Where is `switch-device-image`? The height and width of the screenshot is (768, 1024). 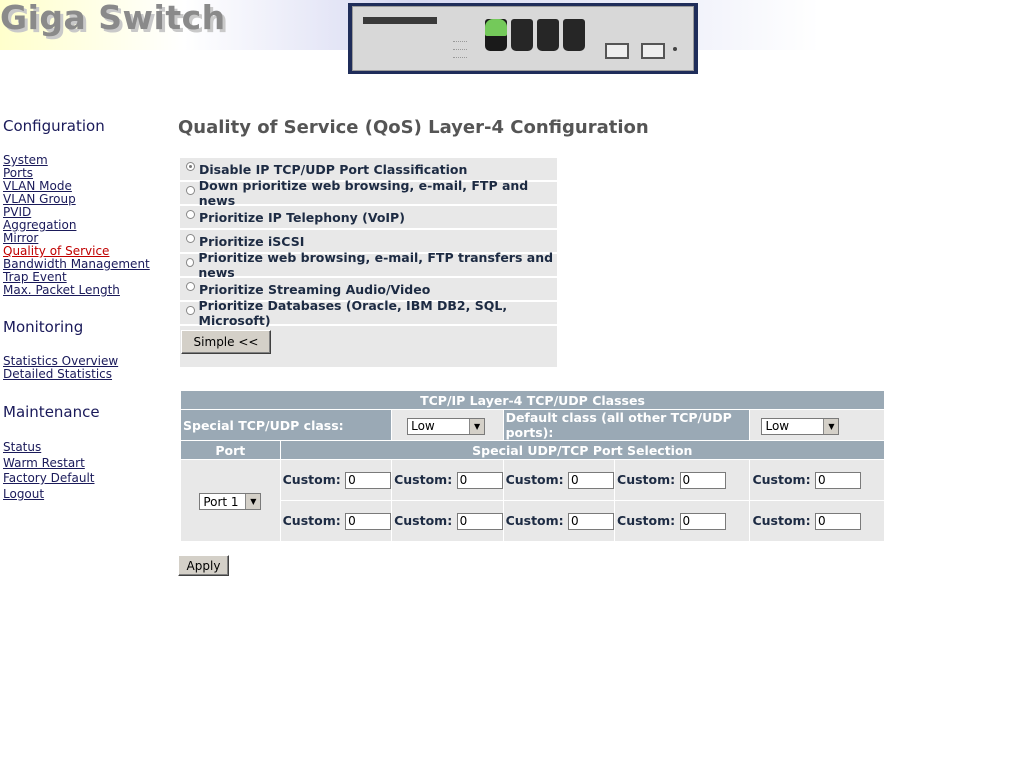
switch-device-image is located at coordinates (523, 38).